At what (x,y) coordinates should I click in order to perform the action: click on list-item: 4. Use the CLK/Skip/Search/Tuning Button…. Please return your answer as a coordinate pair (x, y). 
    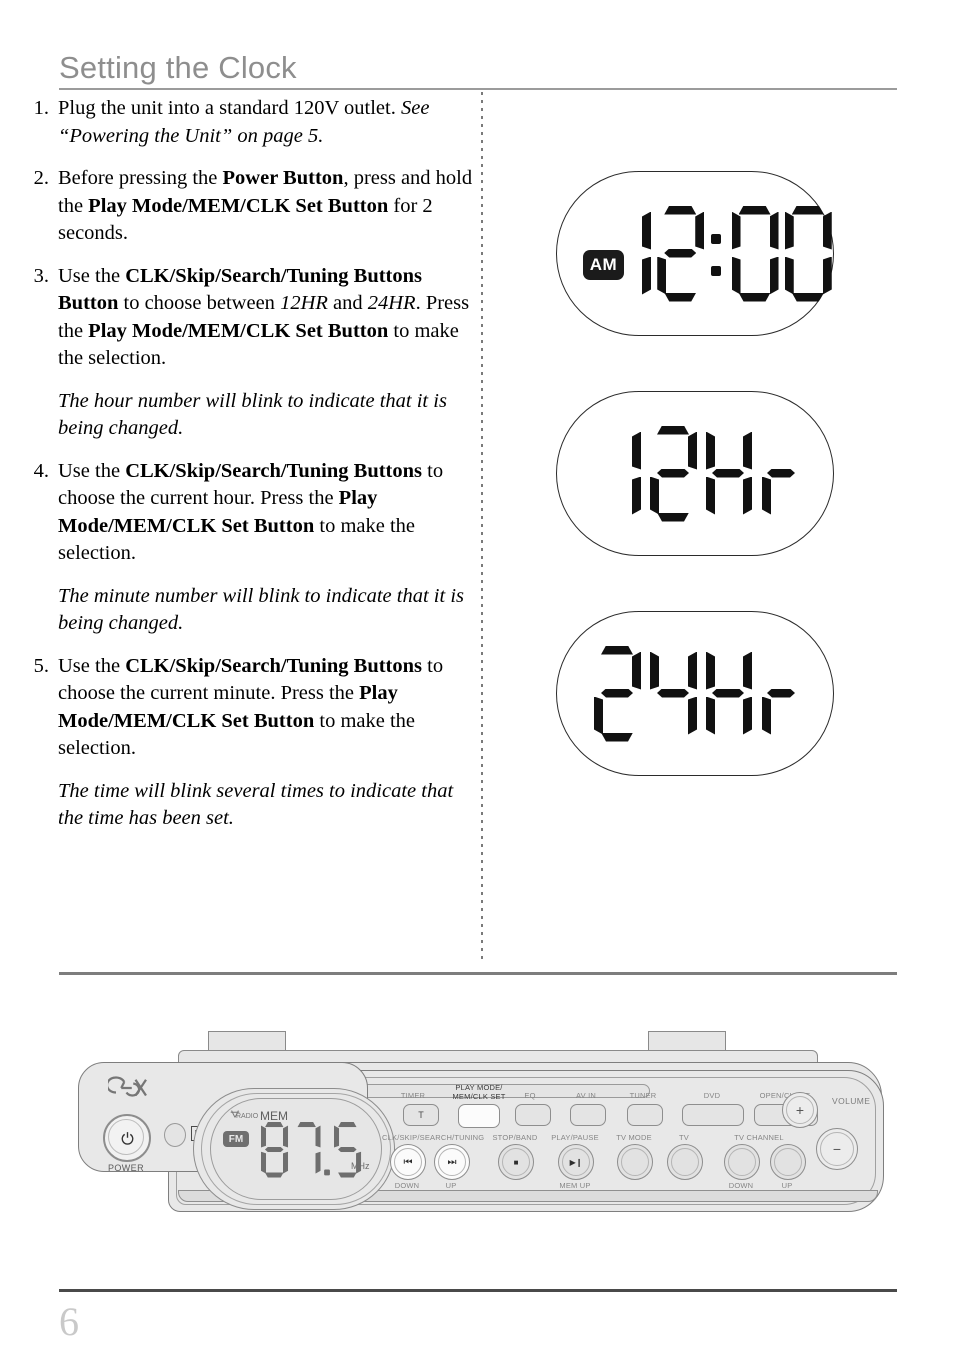
    Looking at the image, I should click on (249, 513).